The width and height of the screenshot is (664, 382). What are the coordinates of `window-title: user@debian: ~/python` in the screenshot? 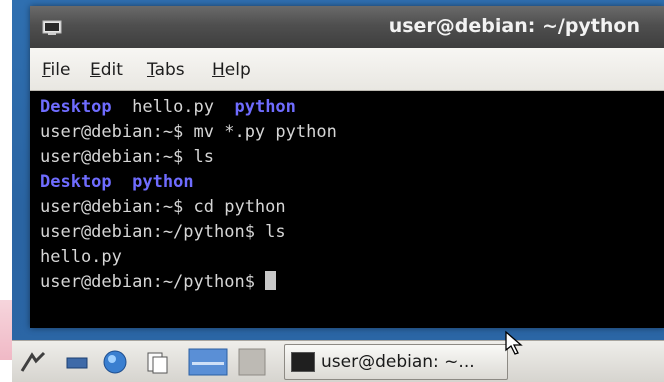 It's located at (514, 26).